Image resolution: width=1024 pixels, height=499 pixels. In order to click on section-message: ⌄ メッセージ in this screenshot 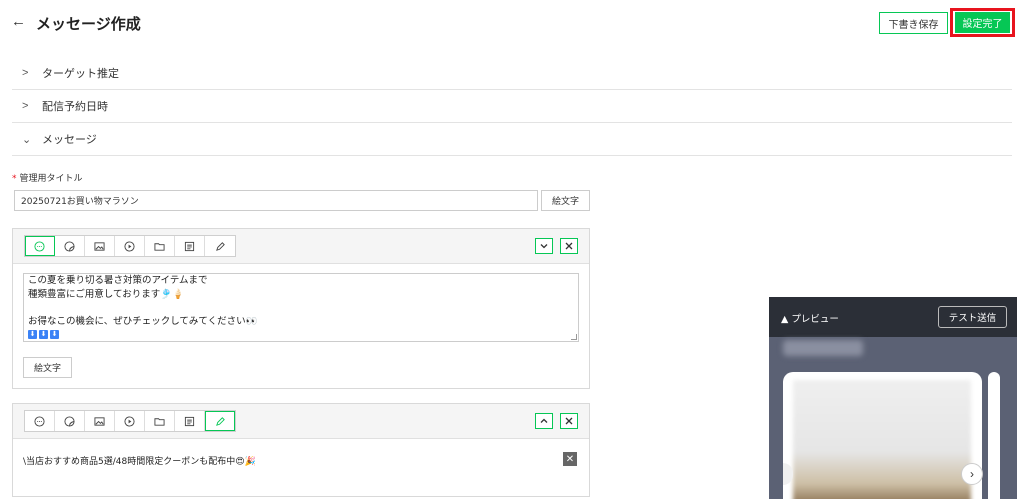, I will do `click(512, 139)`.